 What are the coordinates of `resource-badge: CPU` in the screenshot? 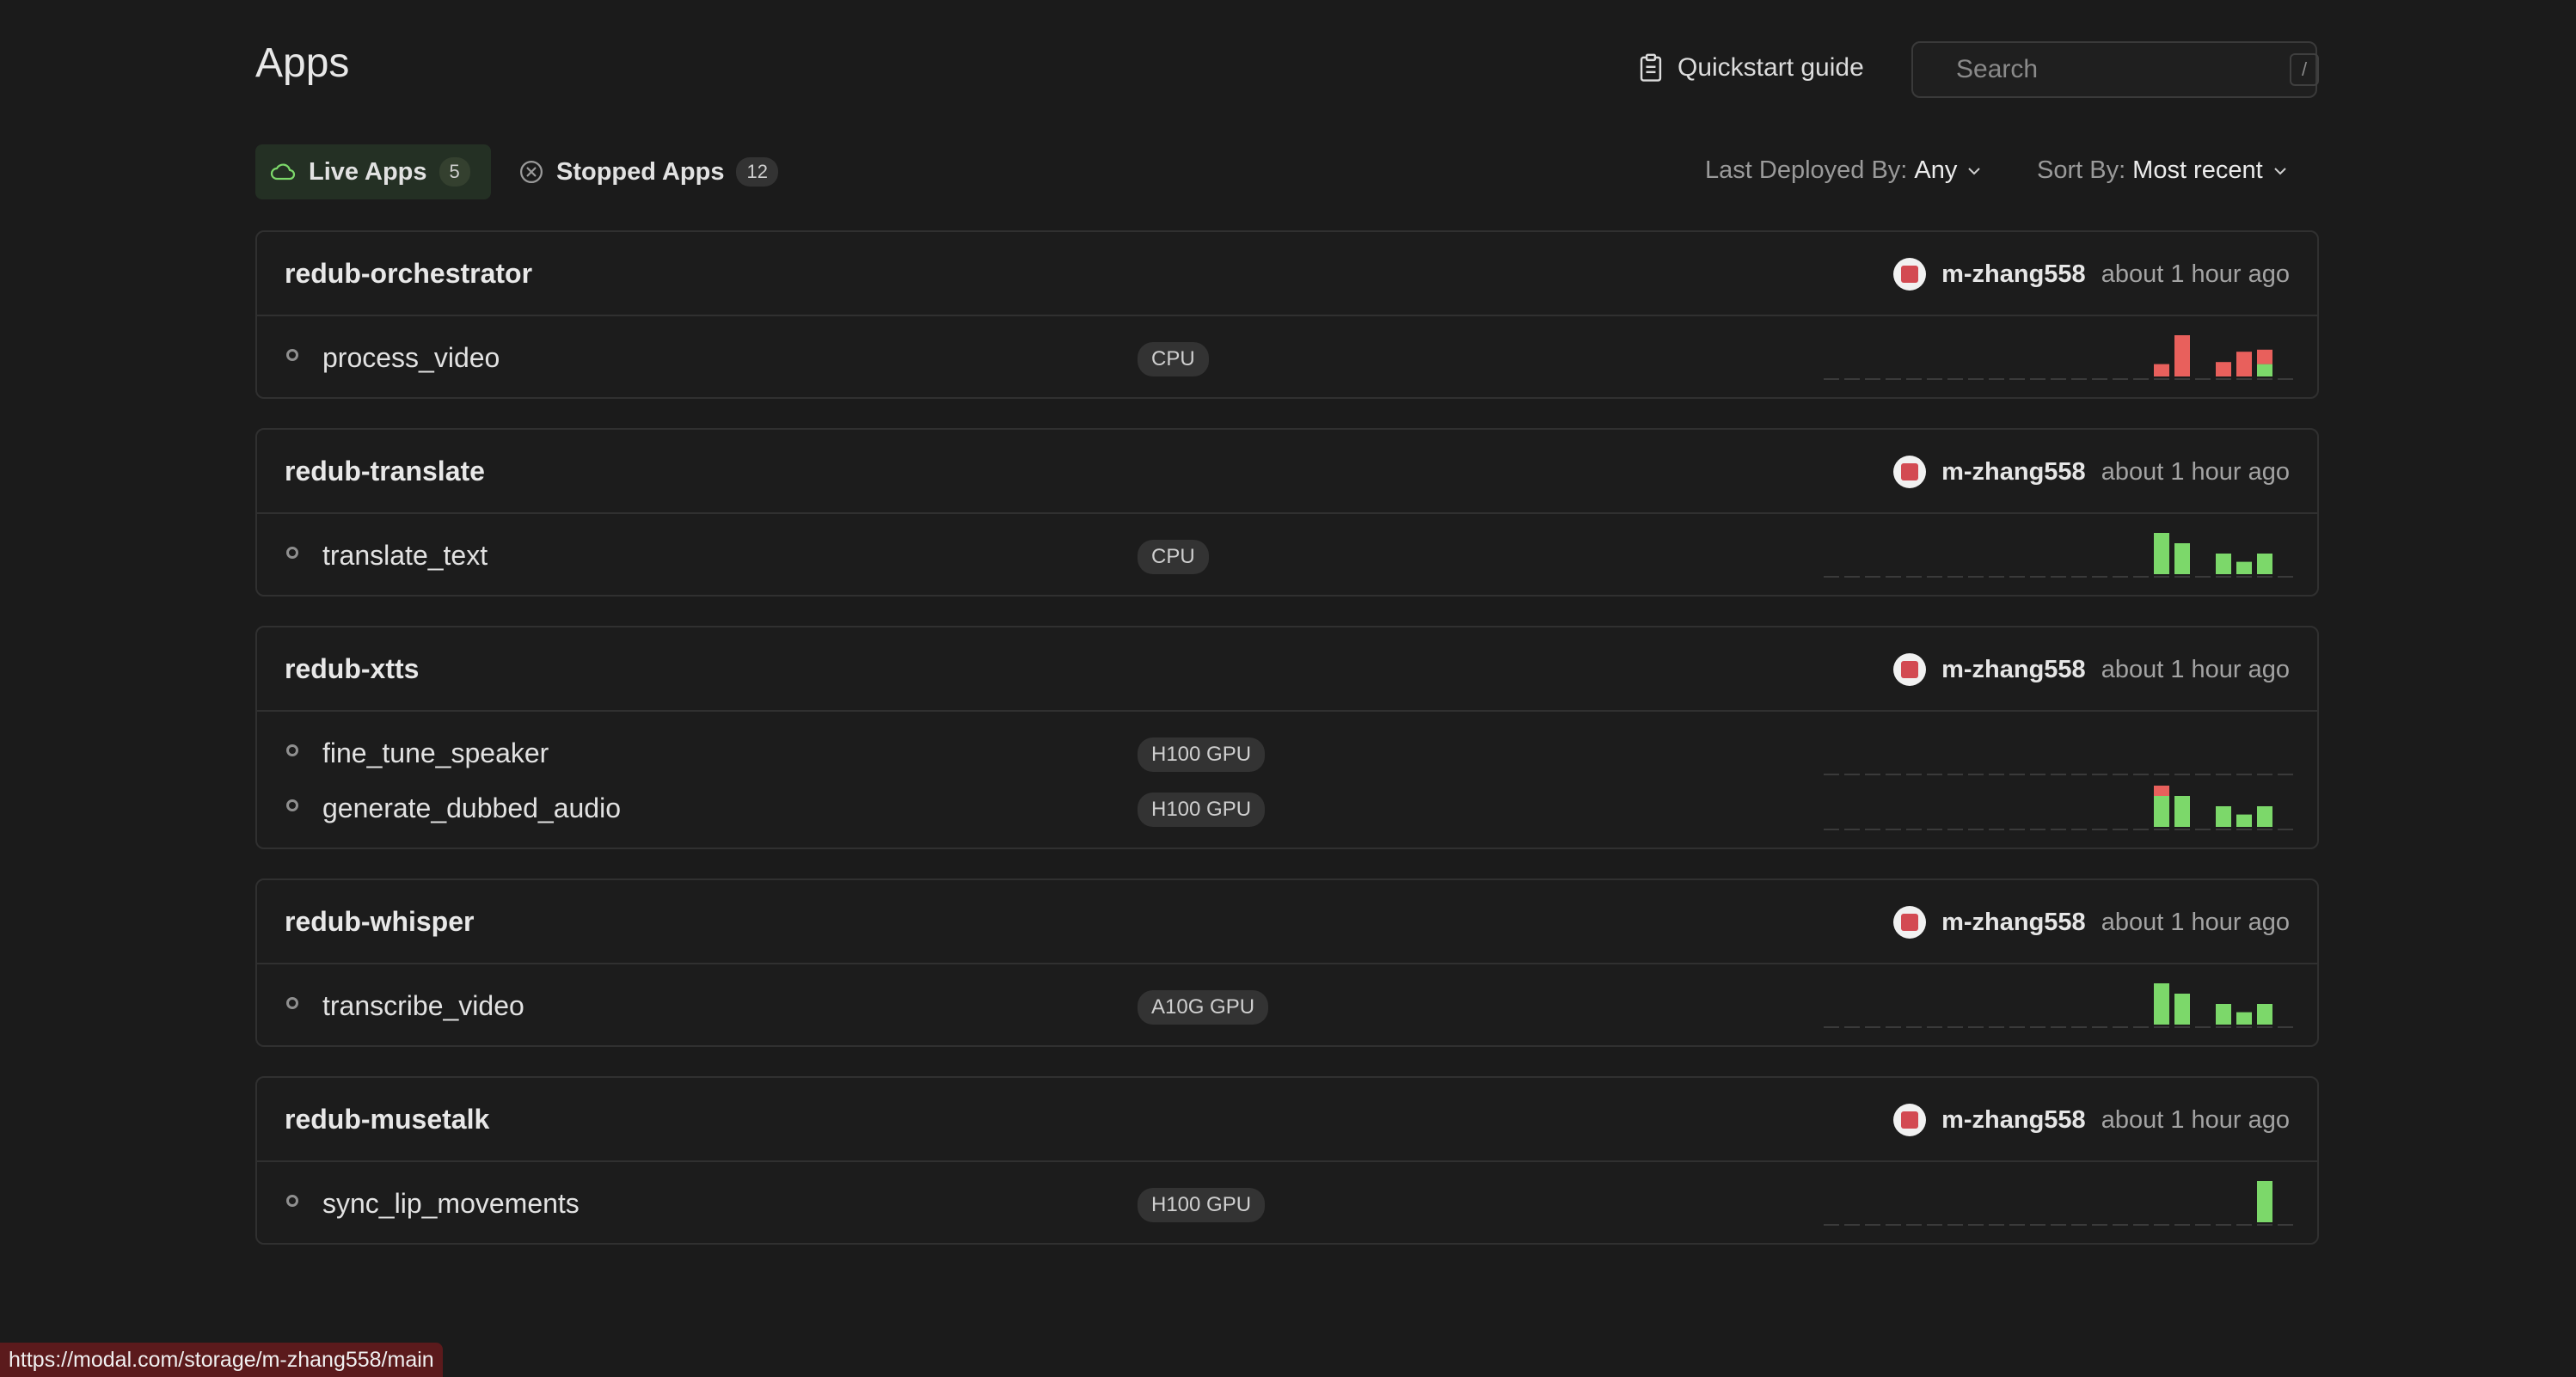 It's located at (1173, 359).